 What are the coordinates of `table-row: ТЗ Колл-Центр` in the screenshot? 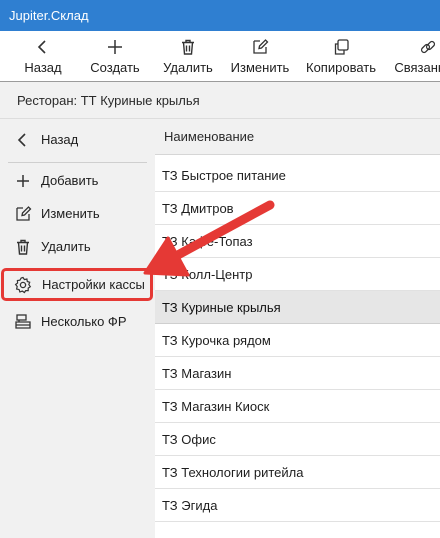 It's located at (297, 274).